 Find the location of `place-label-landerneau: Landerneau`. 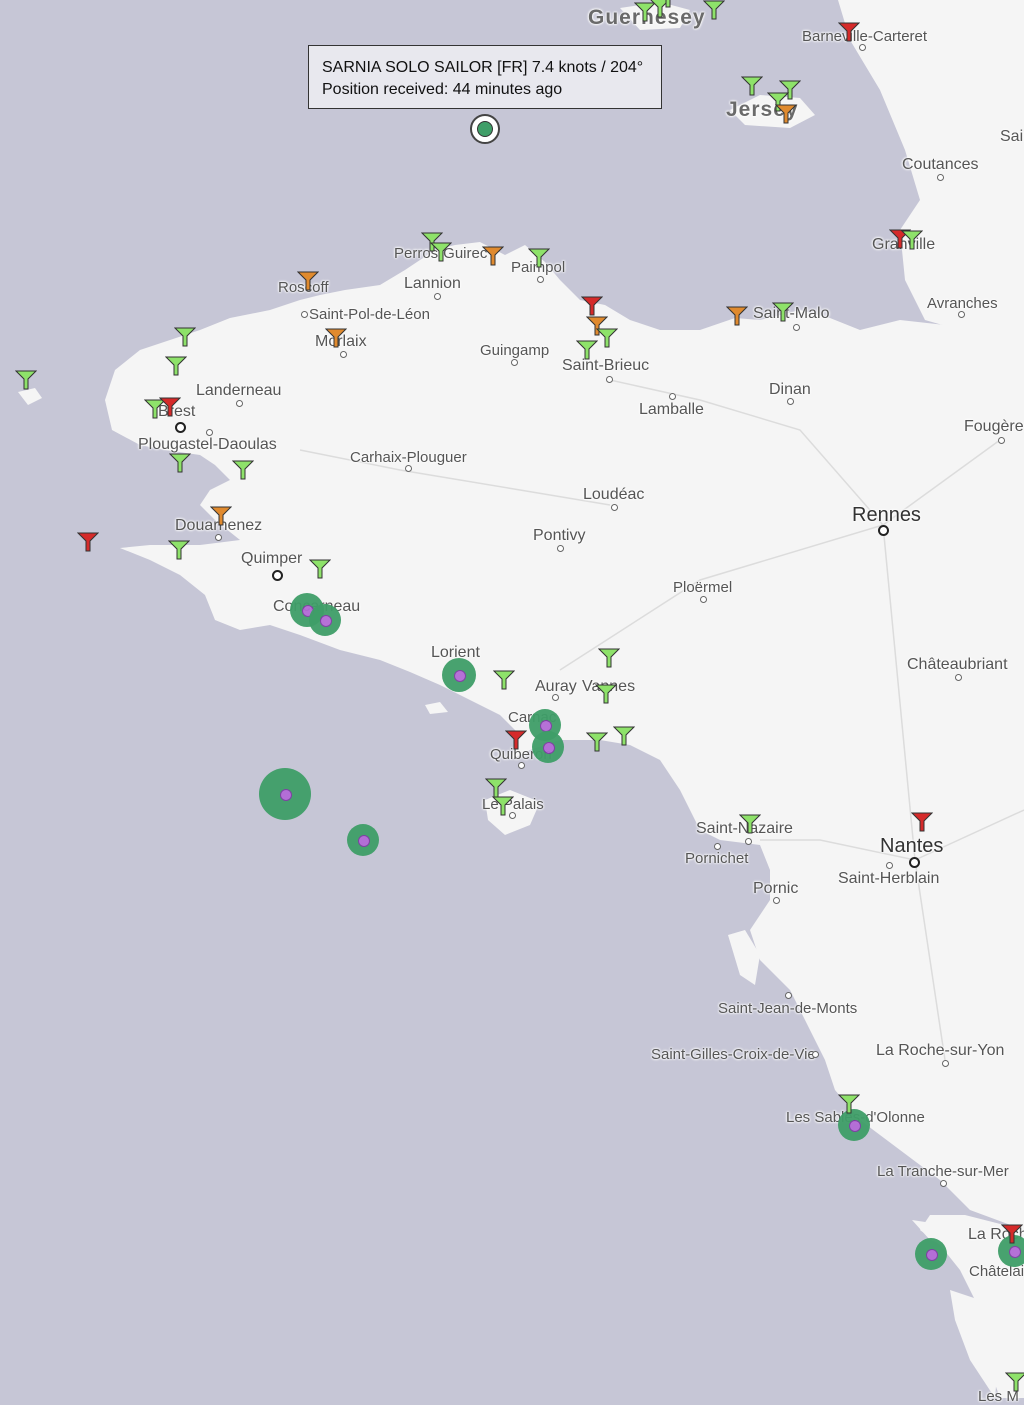

place-label-landerneau: Landerneau is located at coordinates (239, 390).